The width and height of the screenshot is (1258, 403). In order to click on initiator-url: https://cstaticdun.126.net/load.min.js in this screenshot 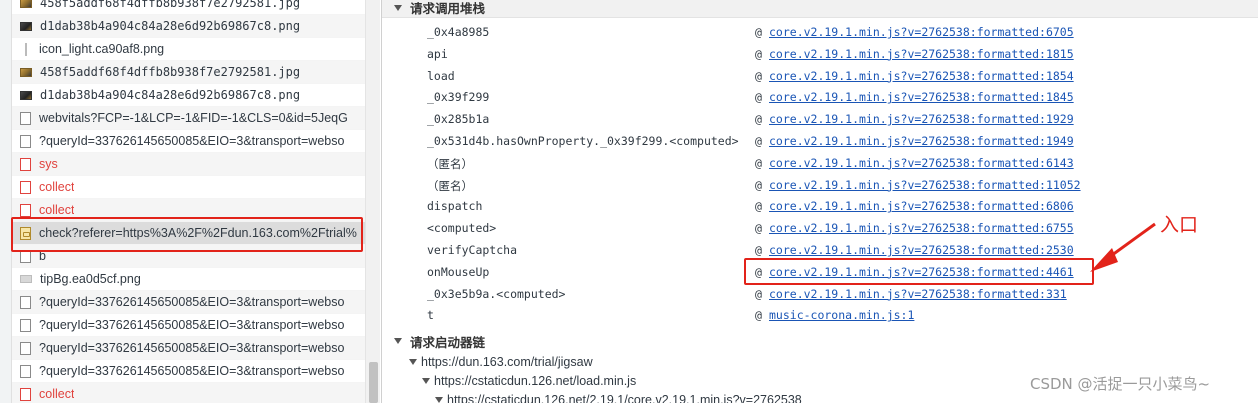, I will do `click(535, 381)`.